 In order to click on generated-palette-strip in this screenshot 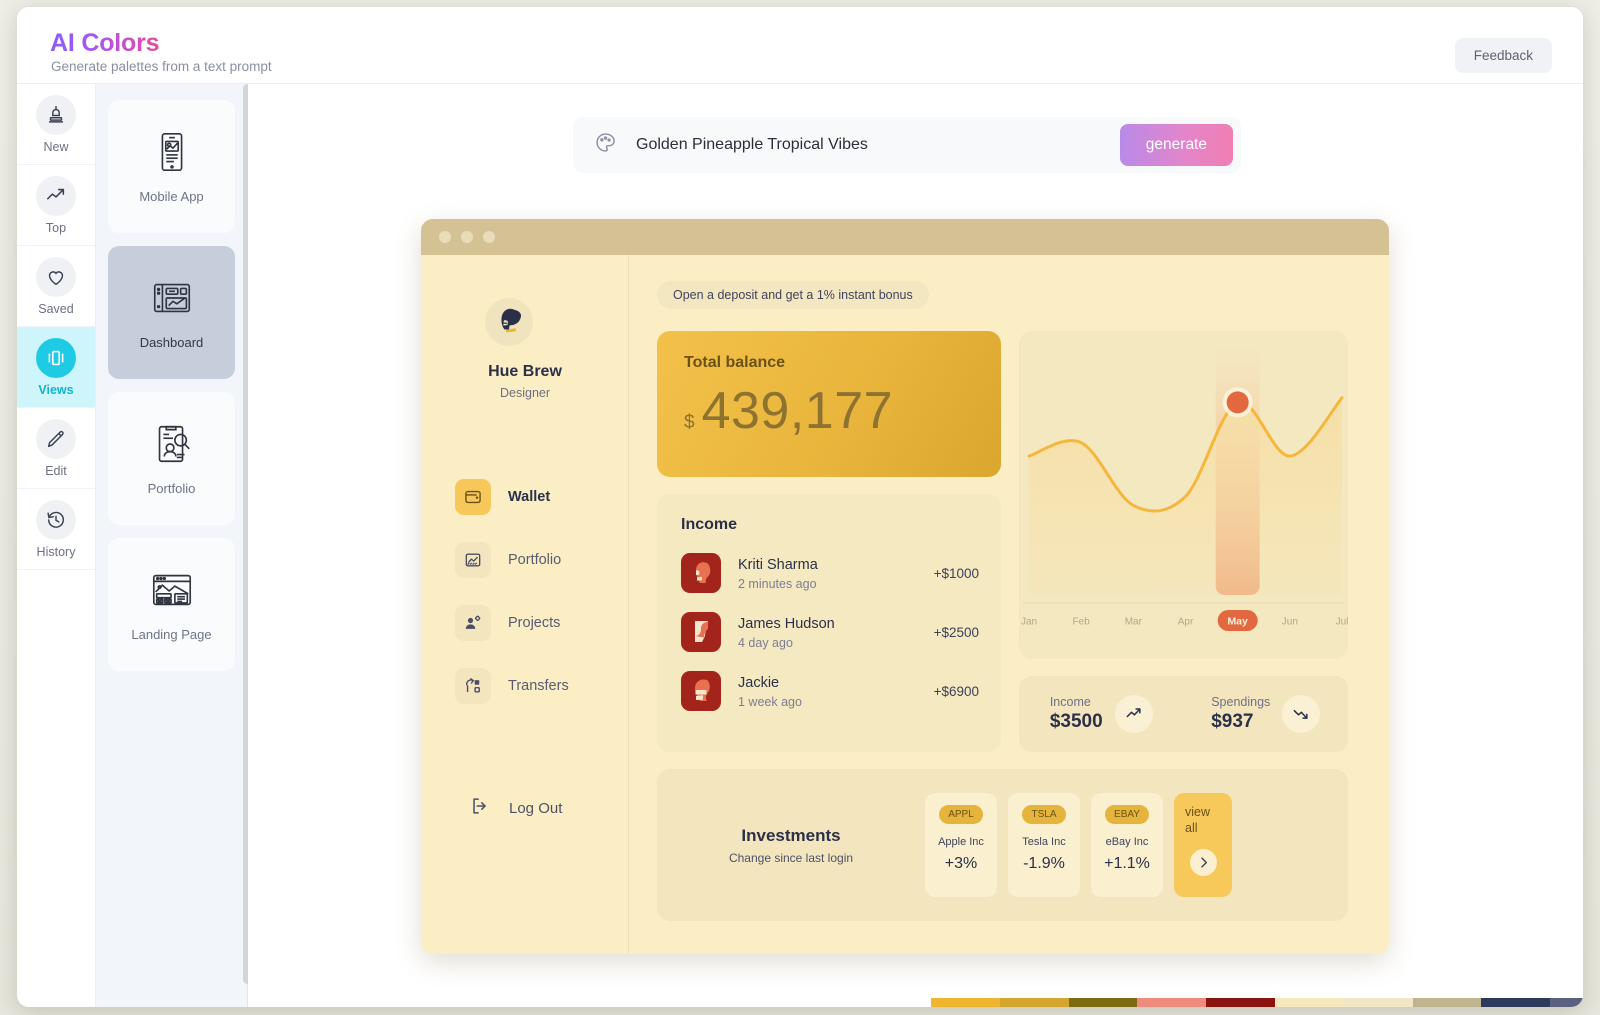, I will do `click(1257, 1002)`.